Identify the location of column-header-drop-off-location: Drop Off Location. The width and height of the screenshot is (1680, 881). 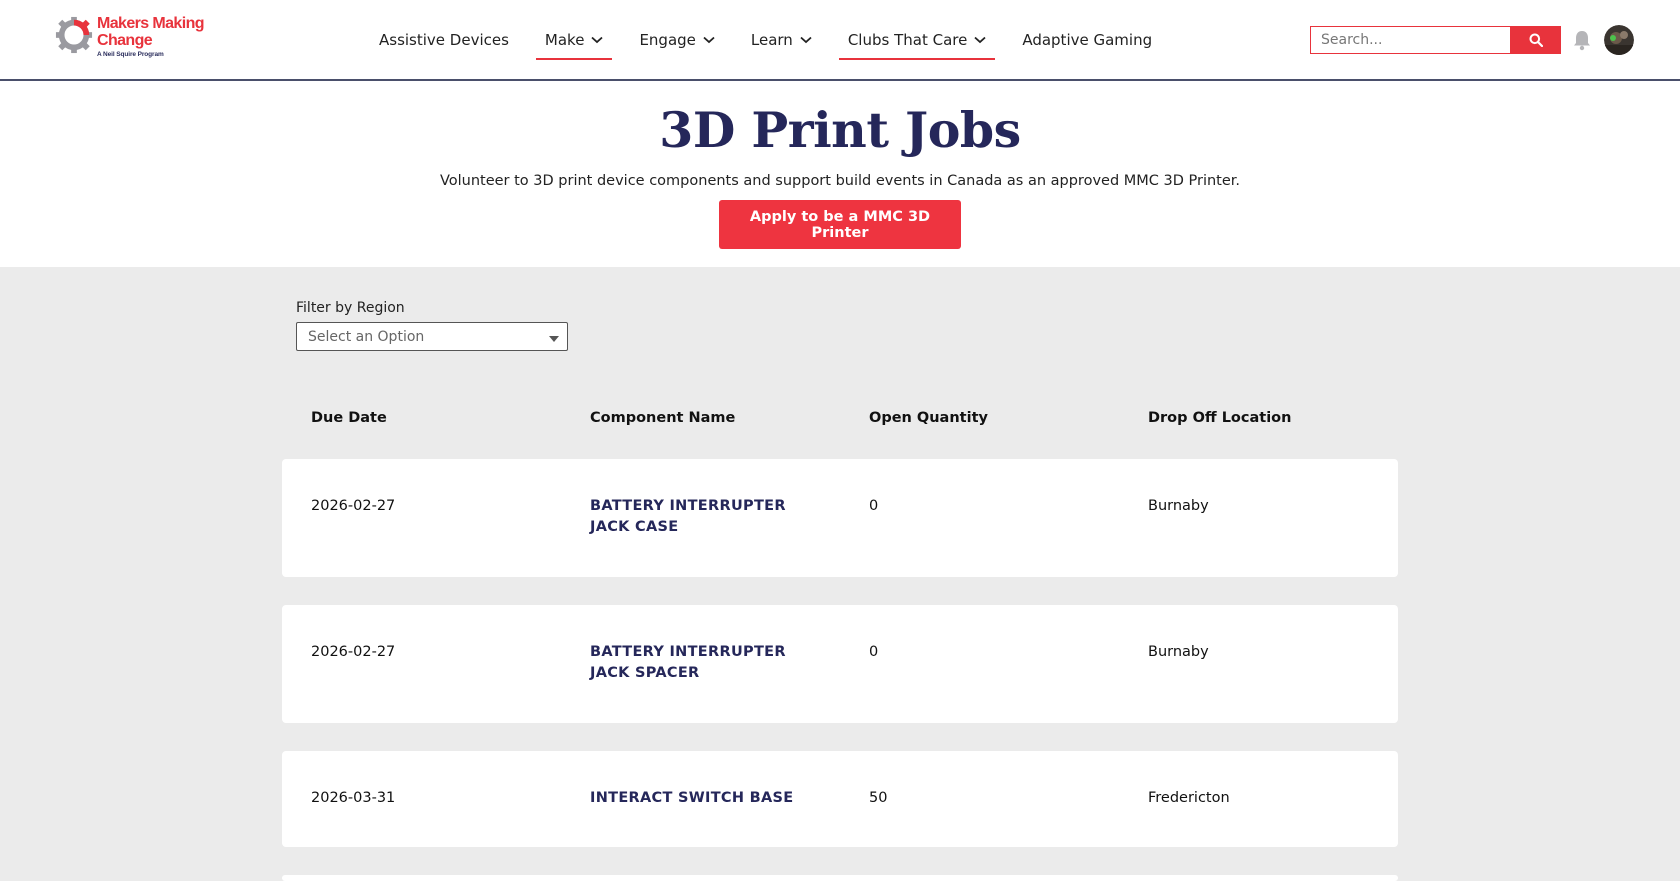
(1220, 418).